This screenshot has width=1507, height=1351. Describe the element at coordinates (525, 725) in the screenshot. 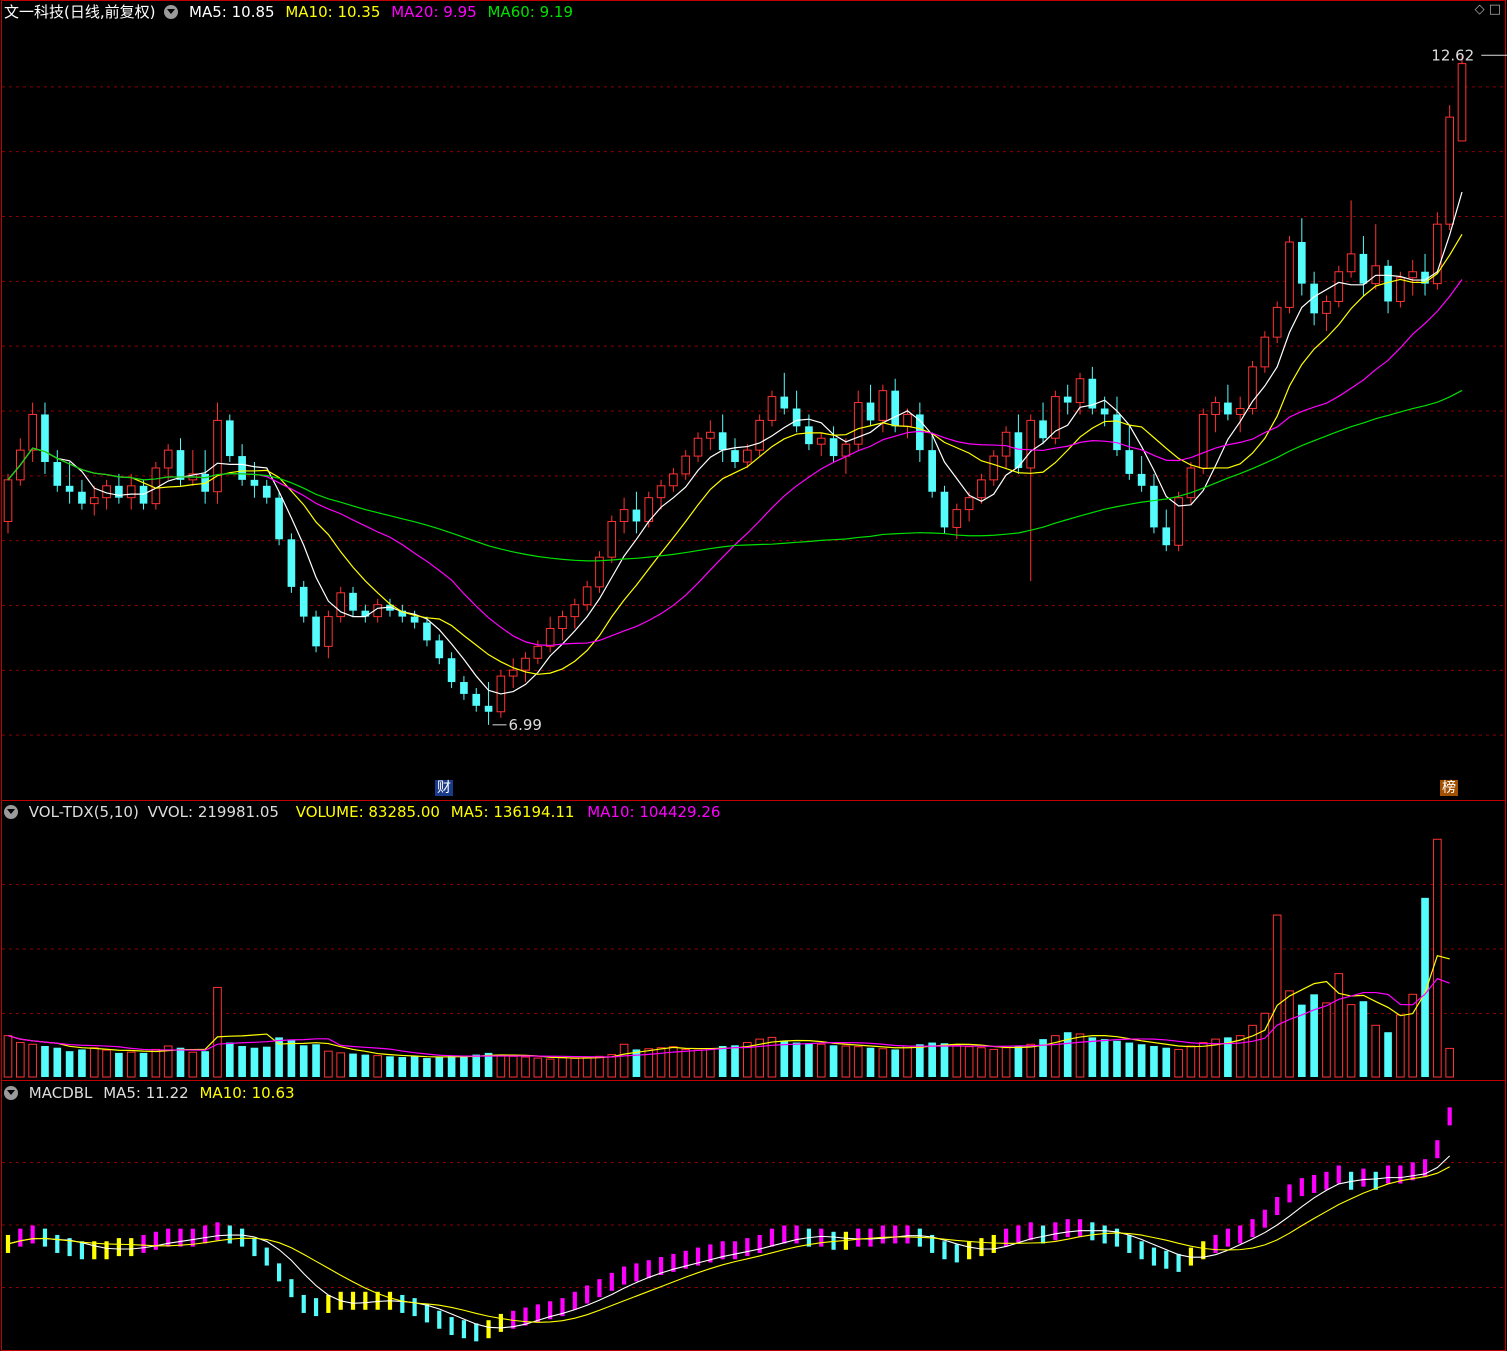

I see `low-price-label: 6.99` at that location.